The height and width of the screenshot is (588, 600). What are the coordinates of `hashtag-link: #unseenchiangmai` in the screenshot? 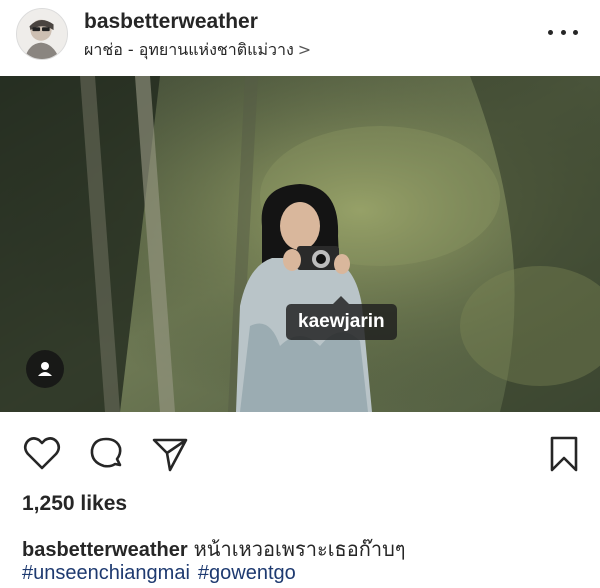 It's located at (106, 573).